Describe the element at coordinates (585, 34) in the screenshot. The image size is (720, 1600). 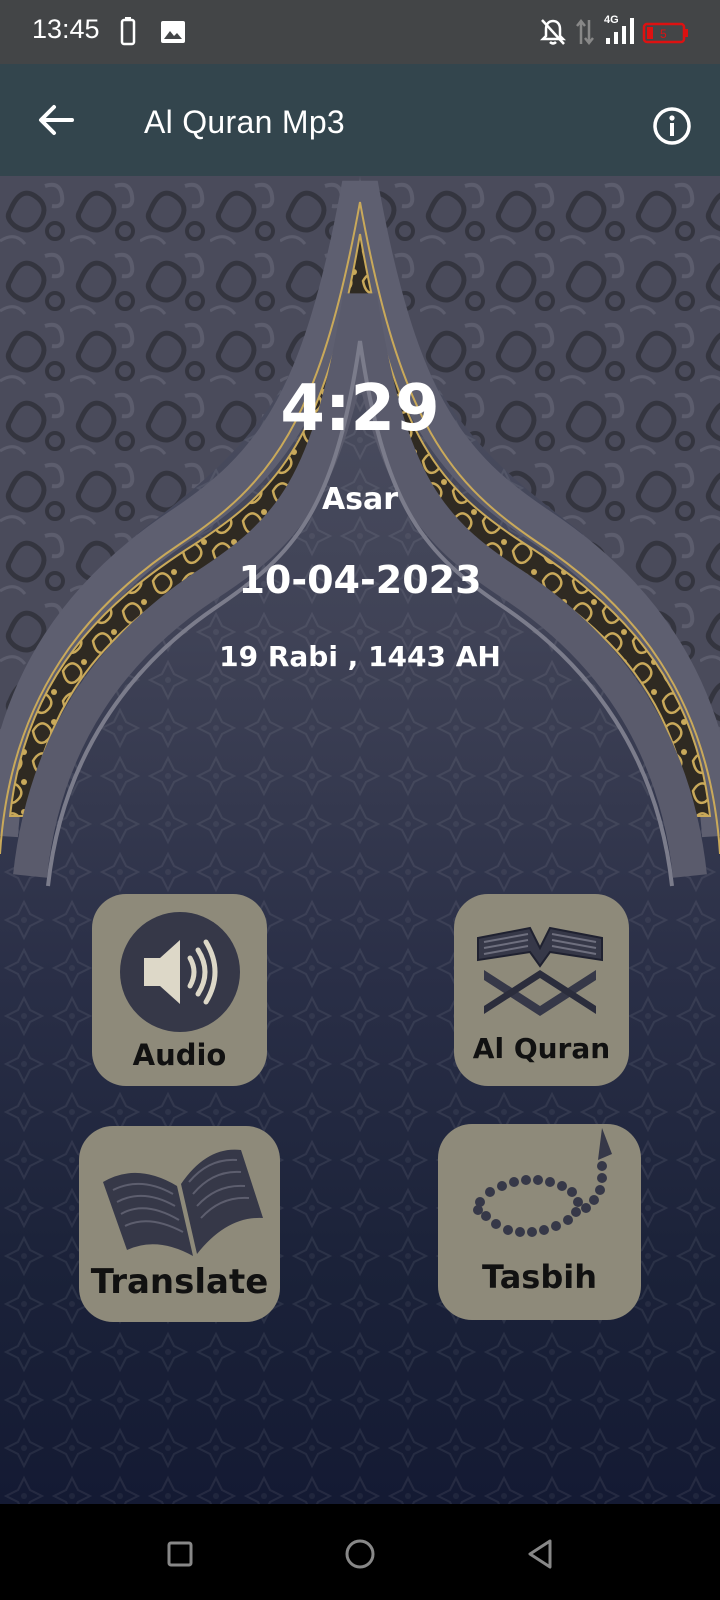
I see `data-arrows-icon` at that location.